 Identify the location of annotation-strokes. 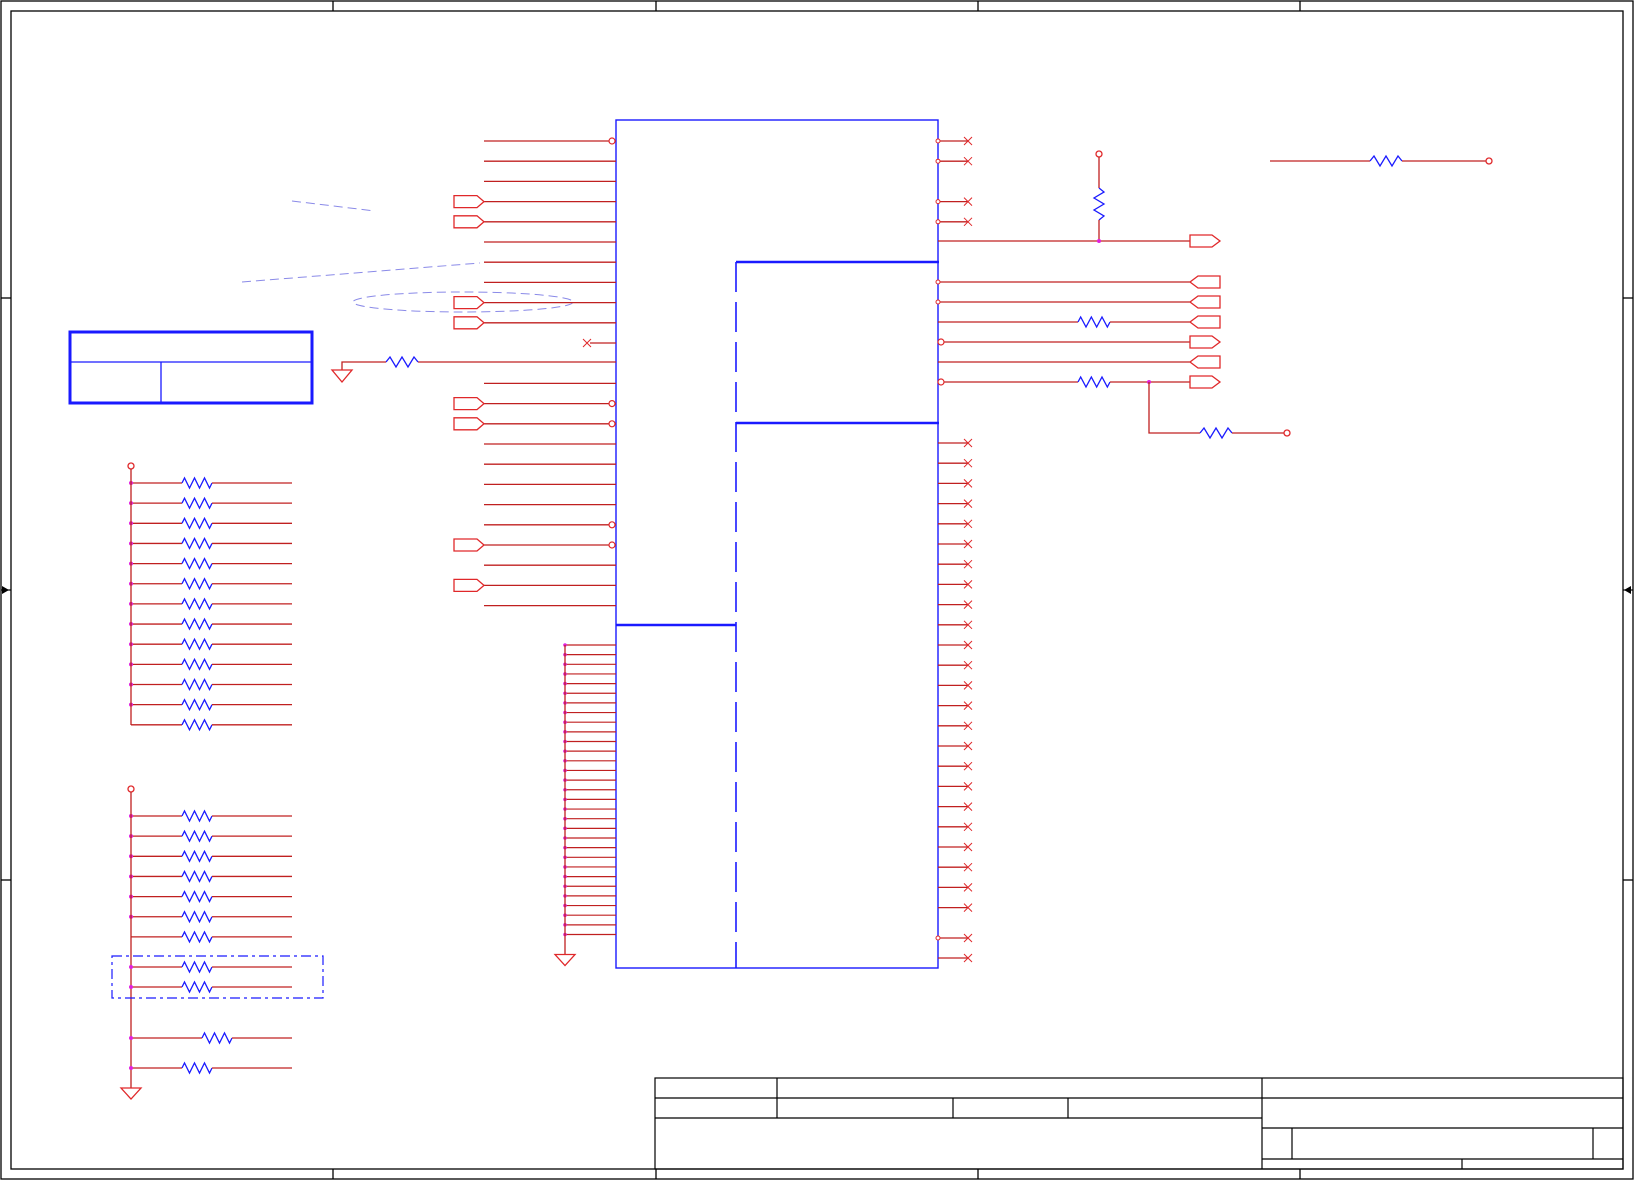
(407, 256).